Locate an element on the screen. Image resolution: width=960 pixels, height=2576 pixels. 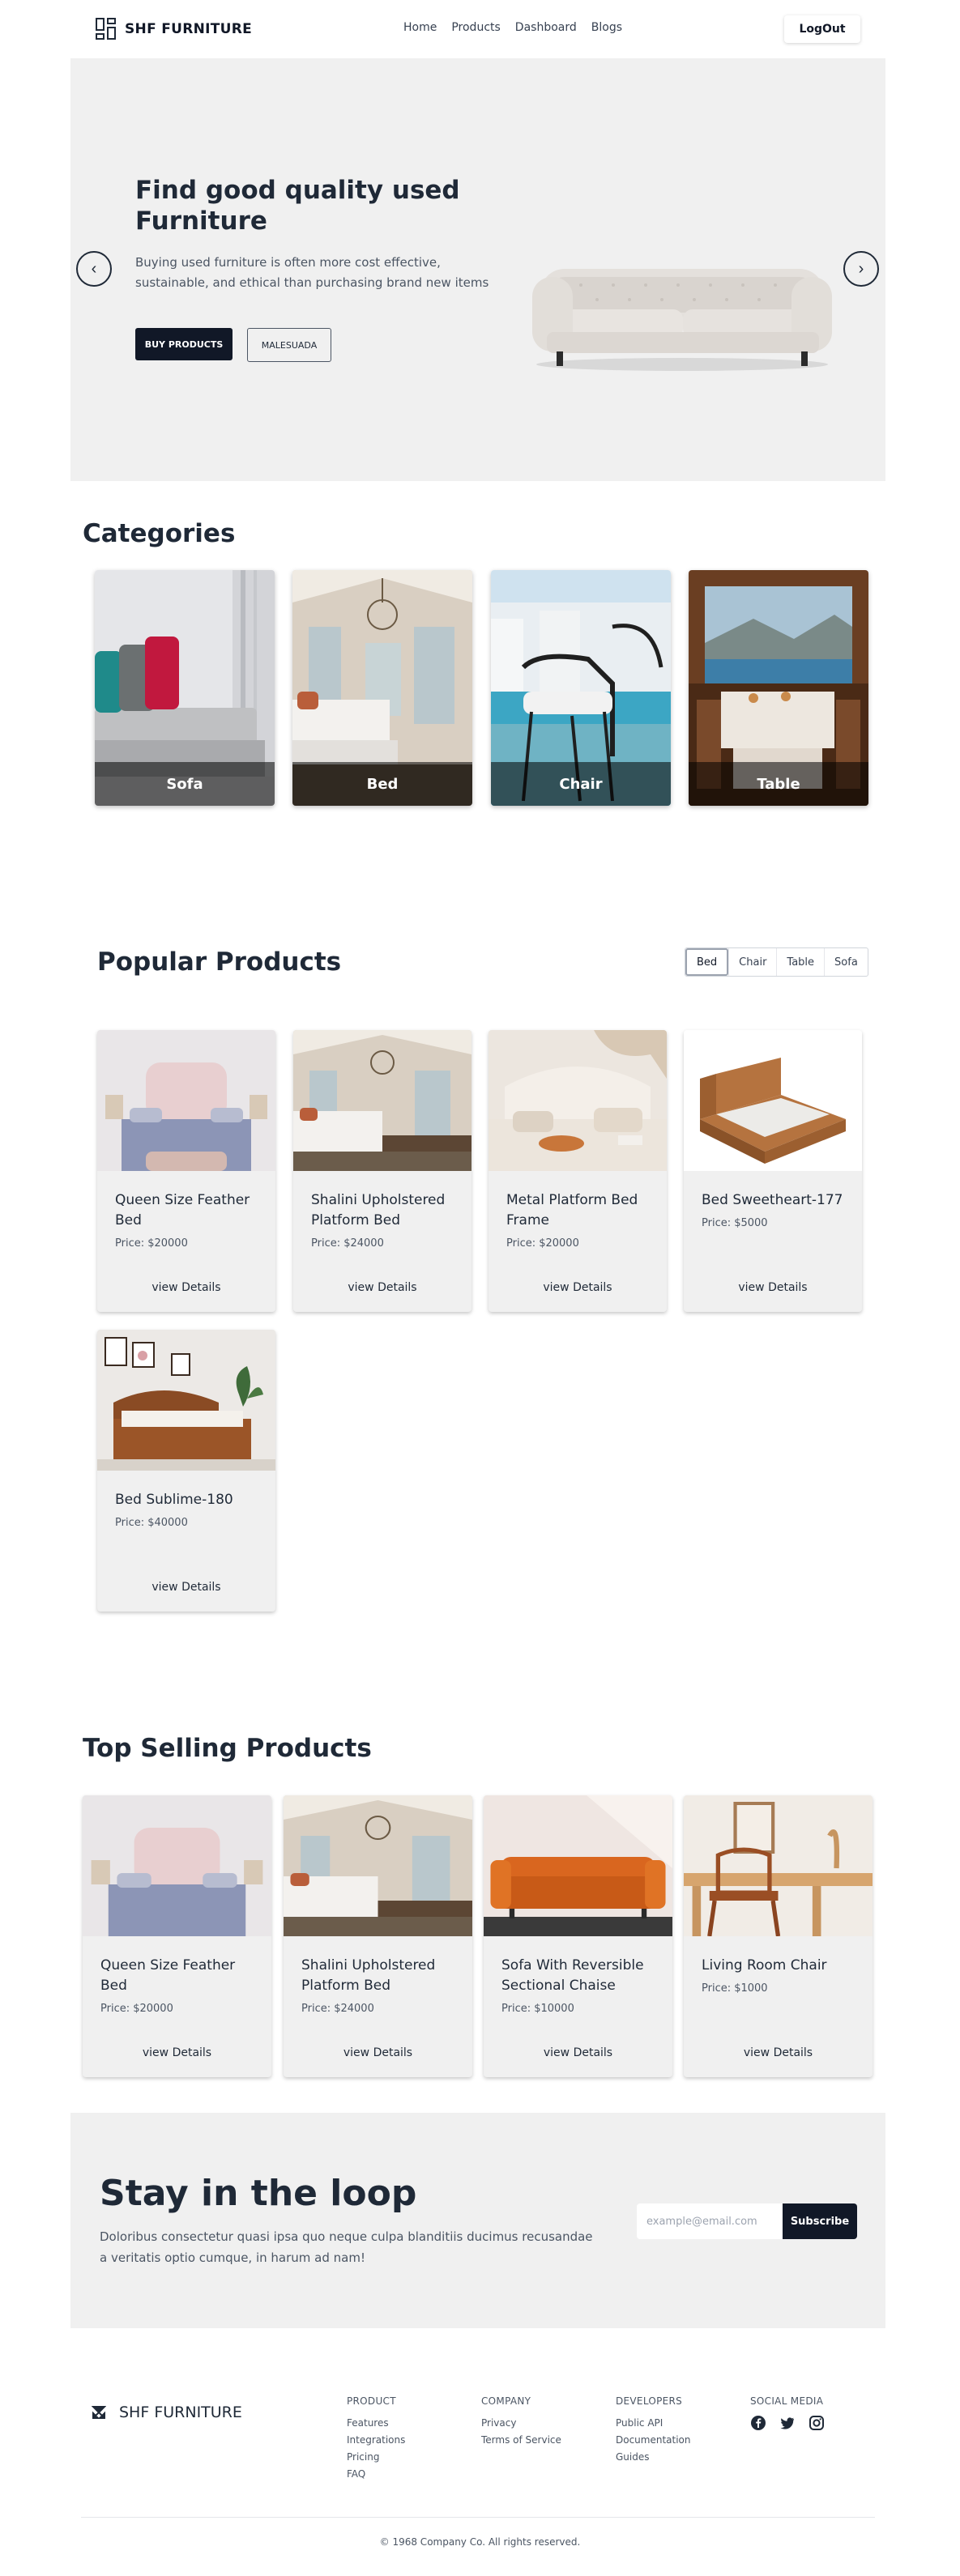
category-card-bed: Bed is located at coordinates (382, 688).